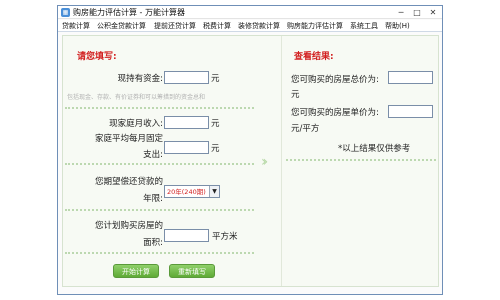 This screenshot has width=500, height=300. I want to click on result-section-title: 查看结果:, so click(314, 57).